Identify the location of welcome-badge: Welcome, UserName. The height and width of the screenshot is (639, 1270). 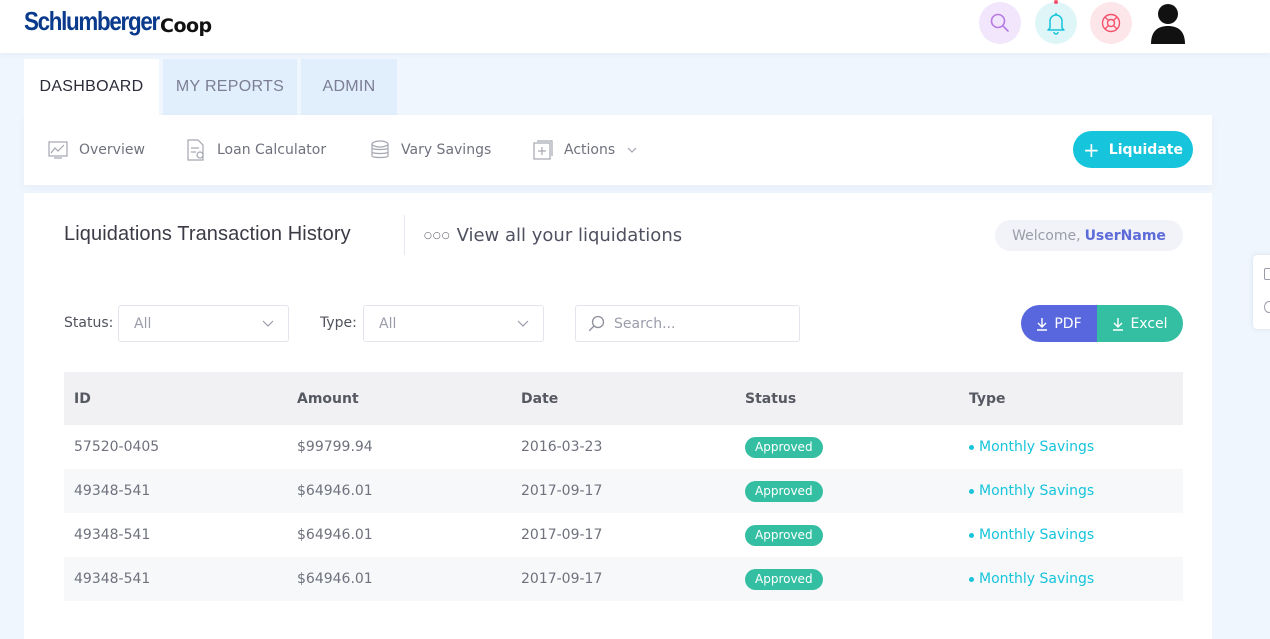
(1089, 235).